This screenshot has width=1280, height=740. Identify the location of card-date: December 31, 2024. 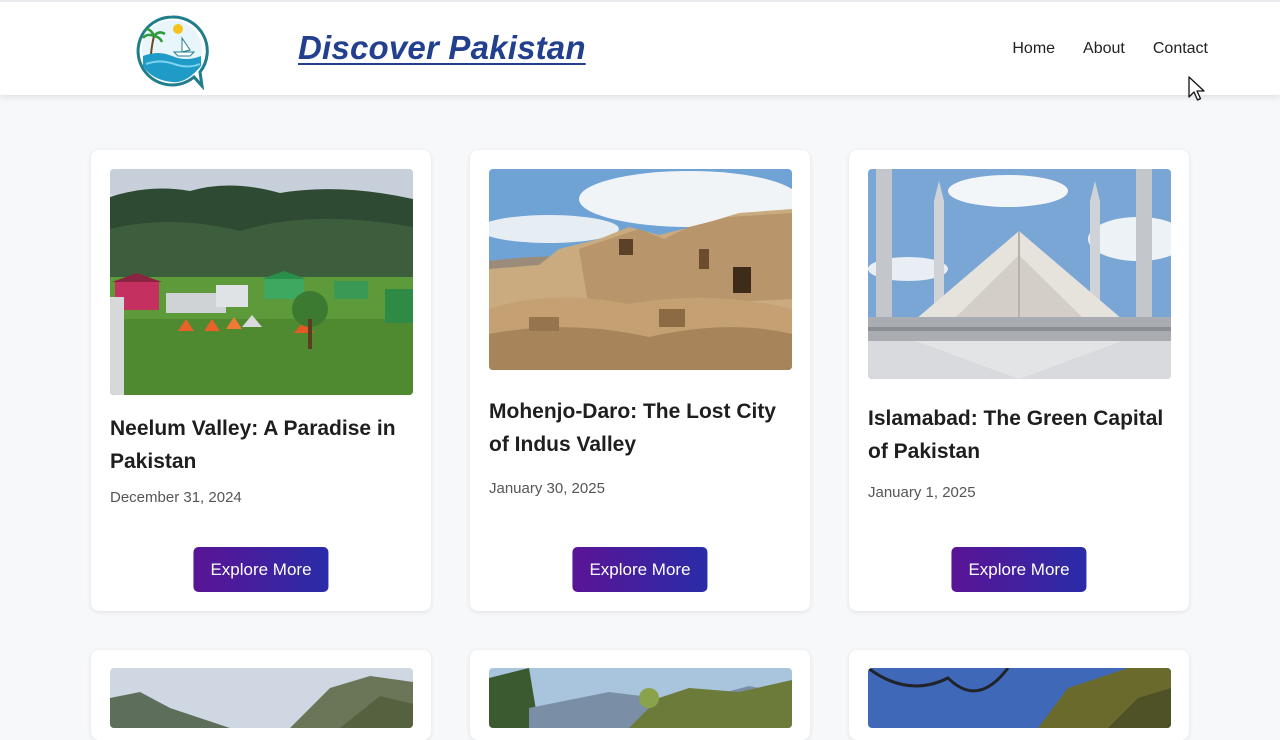
(176, 497).